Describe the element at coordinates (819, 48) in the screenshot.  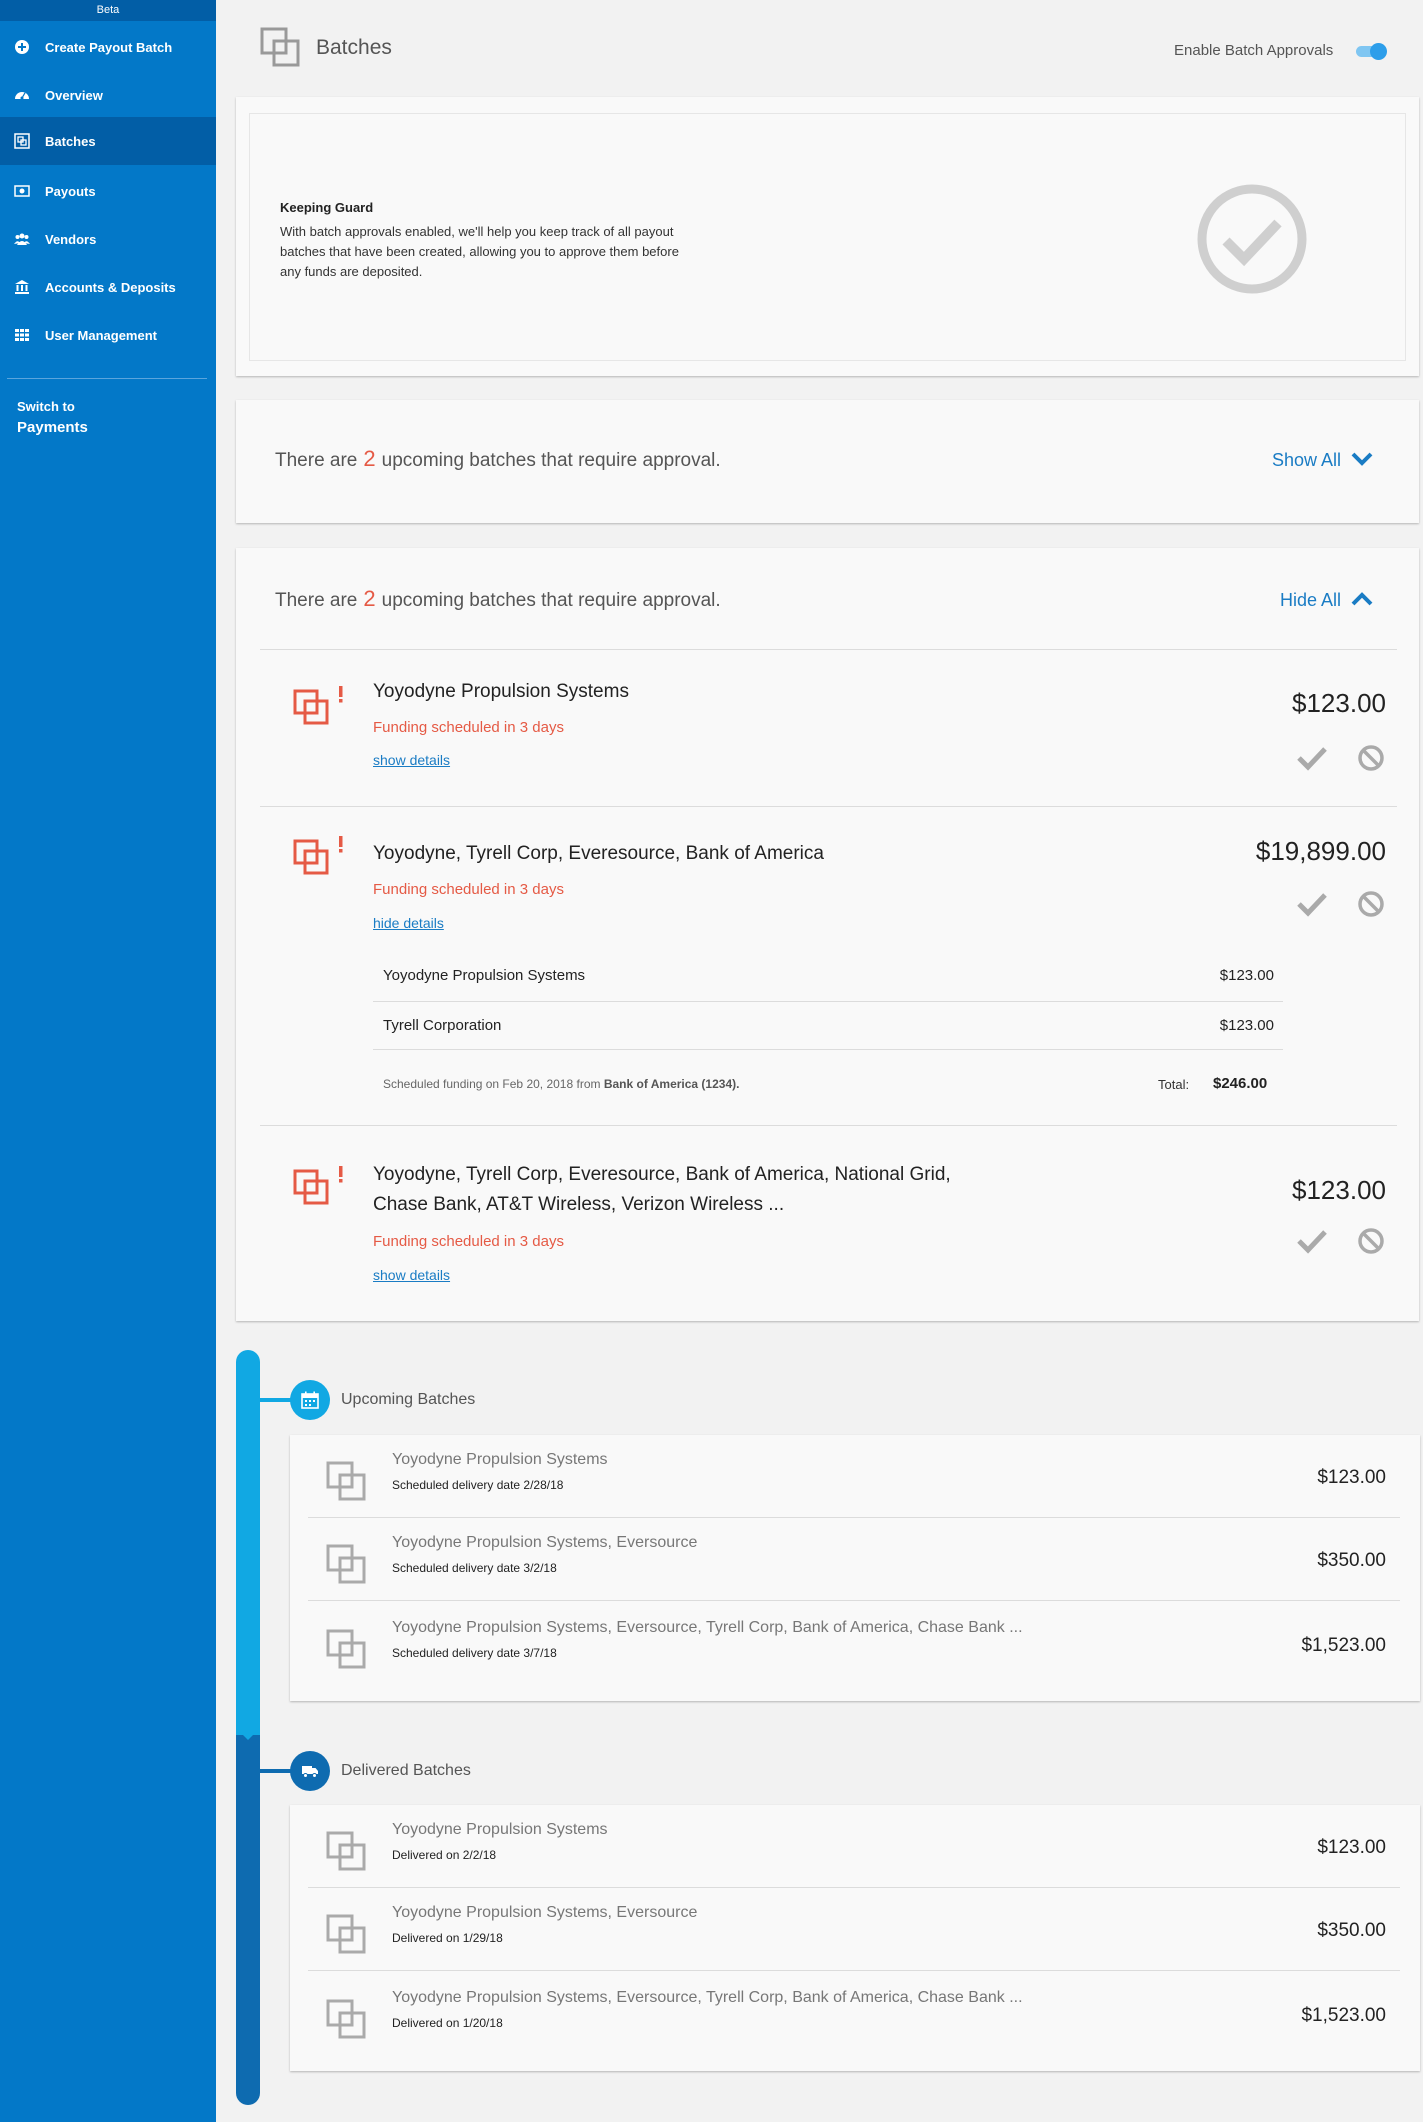
I see `page-header: Batches Enable Batch Approvals` at that location.